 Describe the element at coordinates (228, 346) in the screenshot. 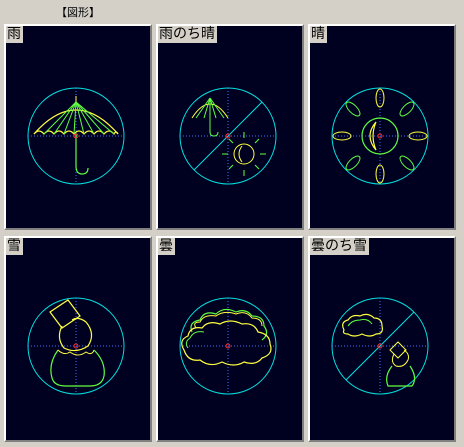

I see `cloud-icon` at that location.